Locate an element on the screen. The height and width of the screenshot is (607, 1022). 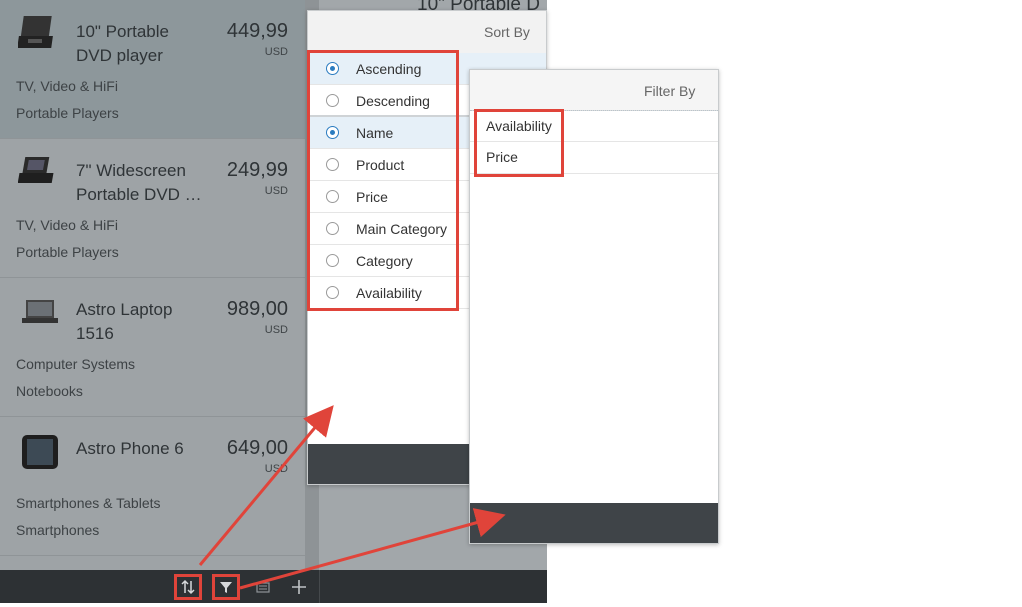
widescreen-dvd-icon is located at coordinates (39, 173).